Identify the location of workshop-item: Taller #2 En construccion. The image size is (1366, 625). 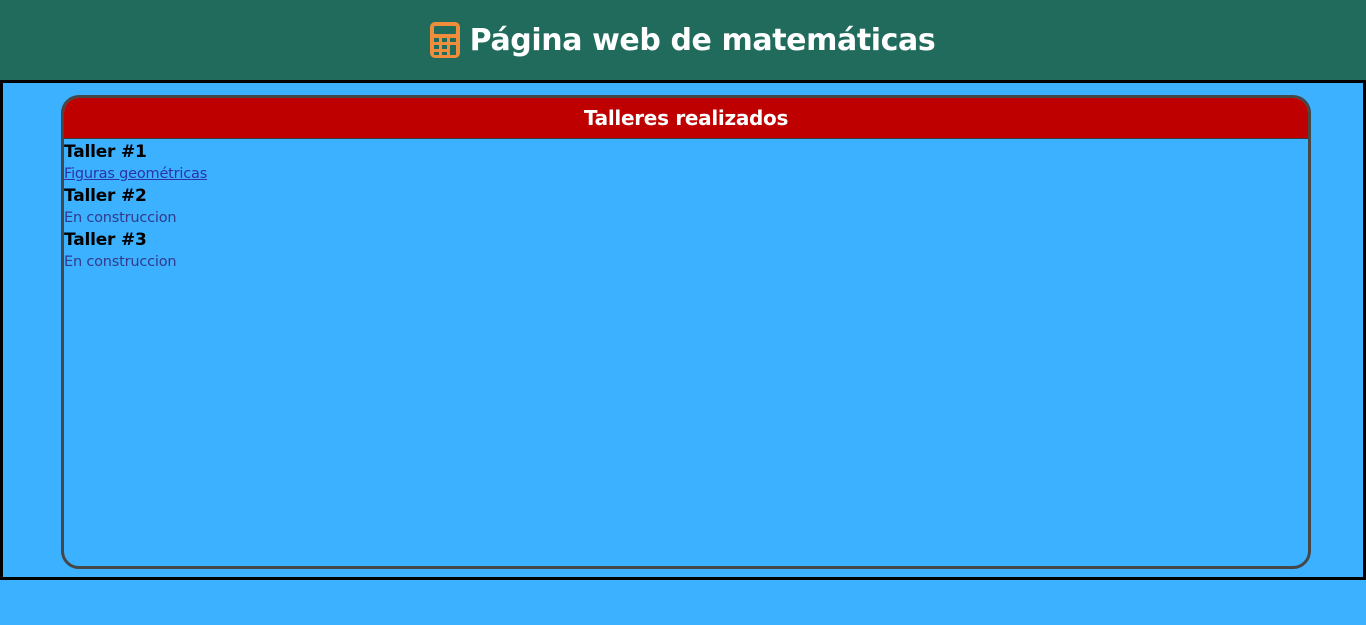
(686, 207).